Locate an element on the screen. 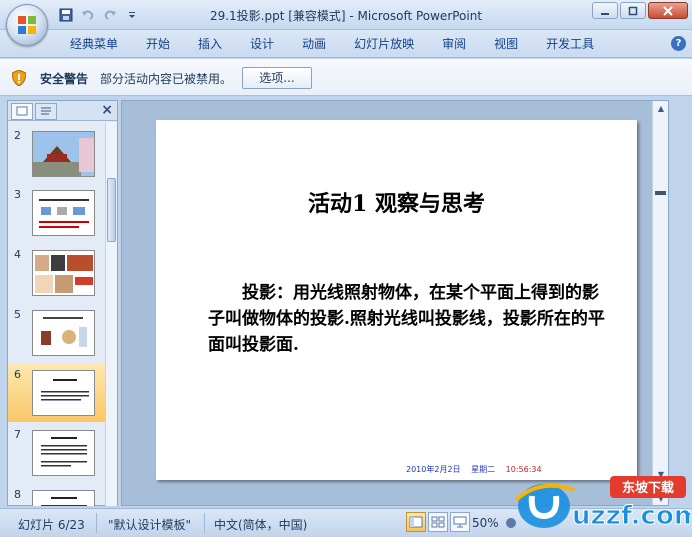 The width and height of the screenshot is (692, 537). slide-sorter-button is located at coordinates (438, 522).